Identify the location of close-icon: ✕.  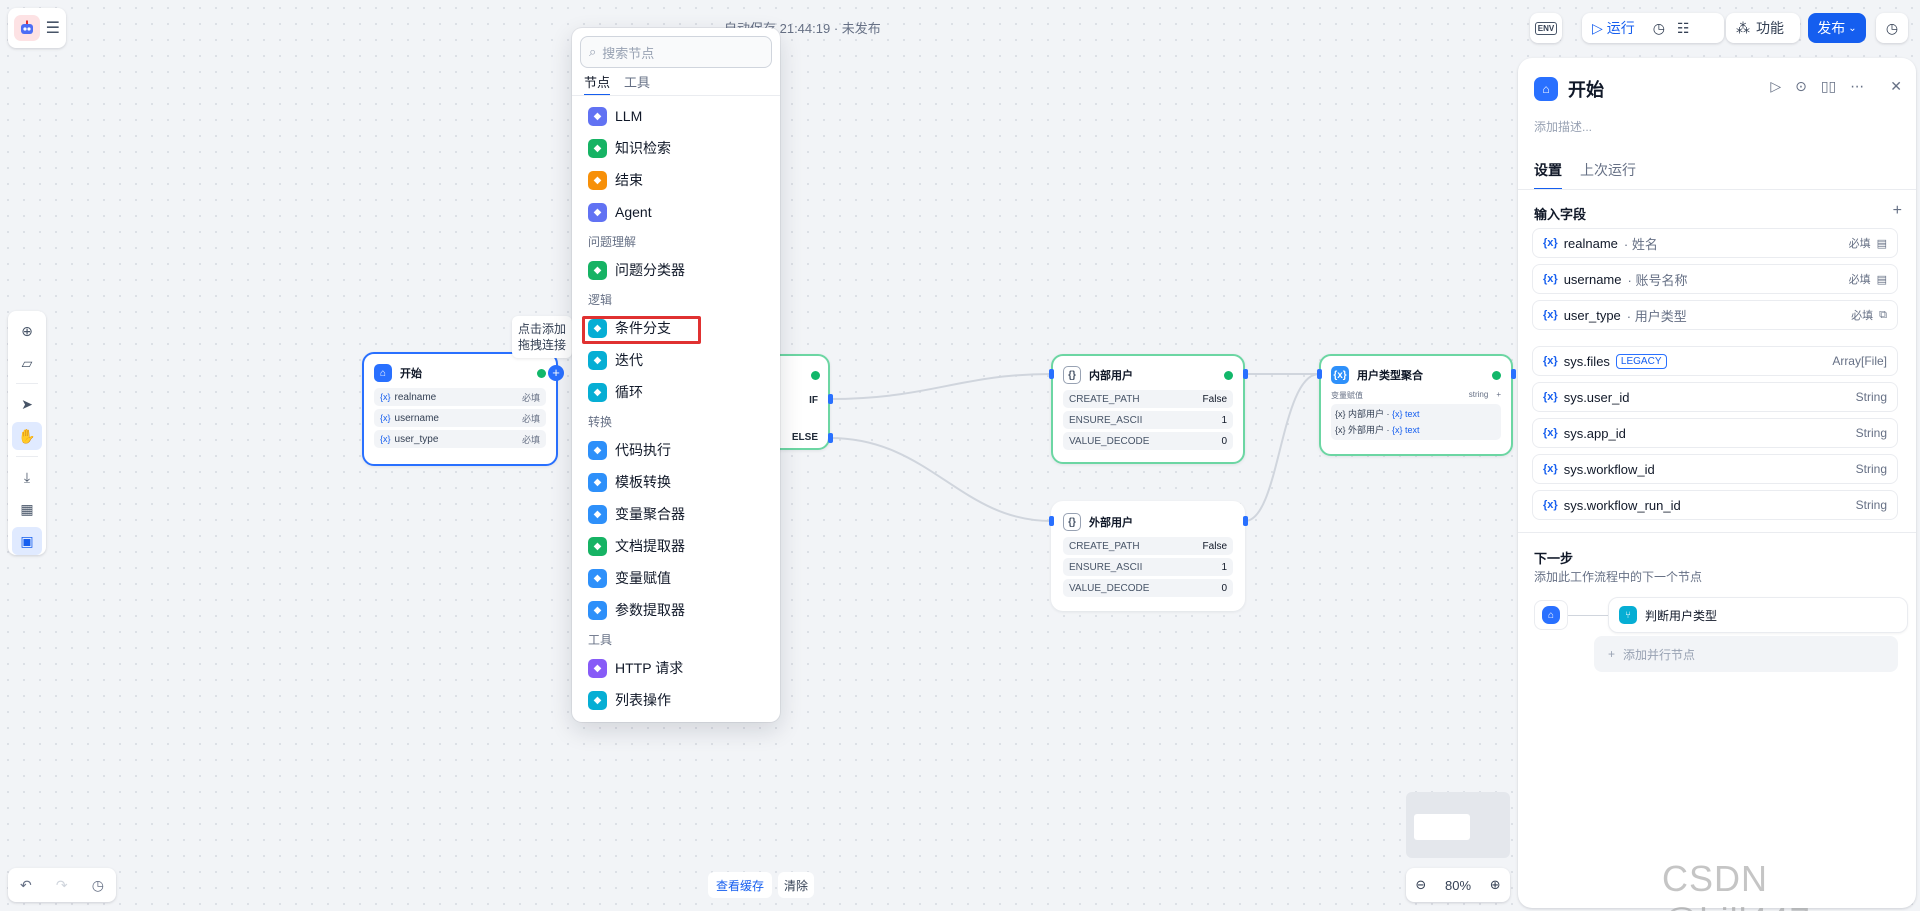
(1896, 86).